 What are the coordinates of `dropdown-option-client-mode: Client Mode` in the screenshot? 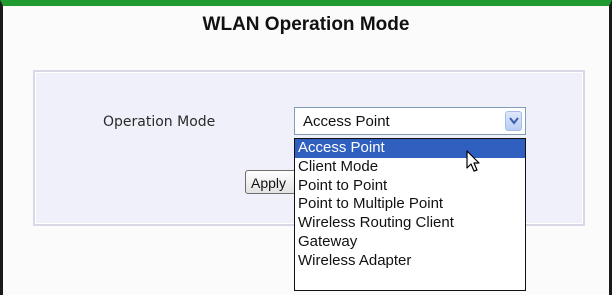 It's located at (410, 167).